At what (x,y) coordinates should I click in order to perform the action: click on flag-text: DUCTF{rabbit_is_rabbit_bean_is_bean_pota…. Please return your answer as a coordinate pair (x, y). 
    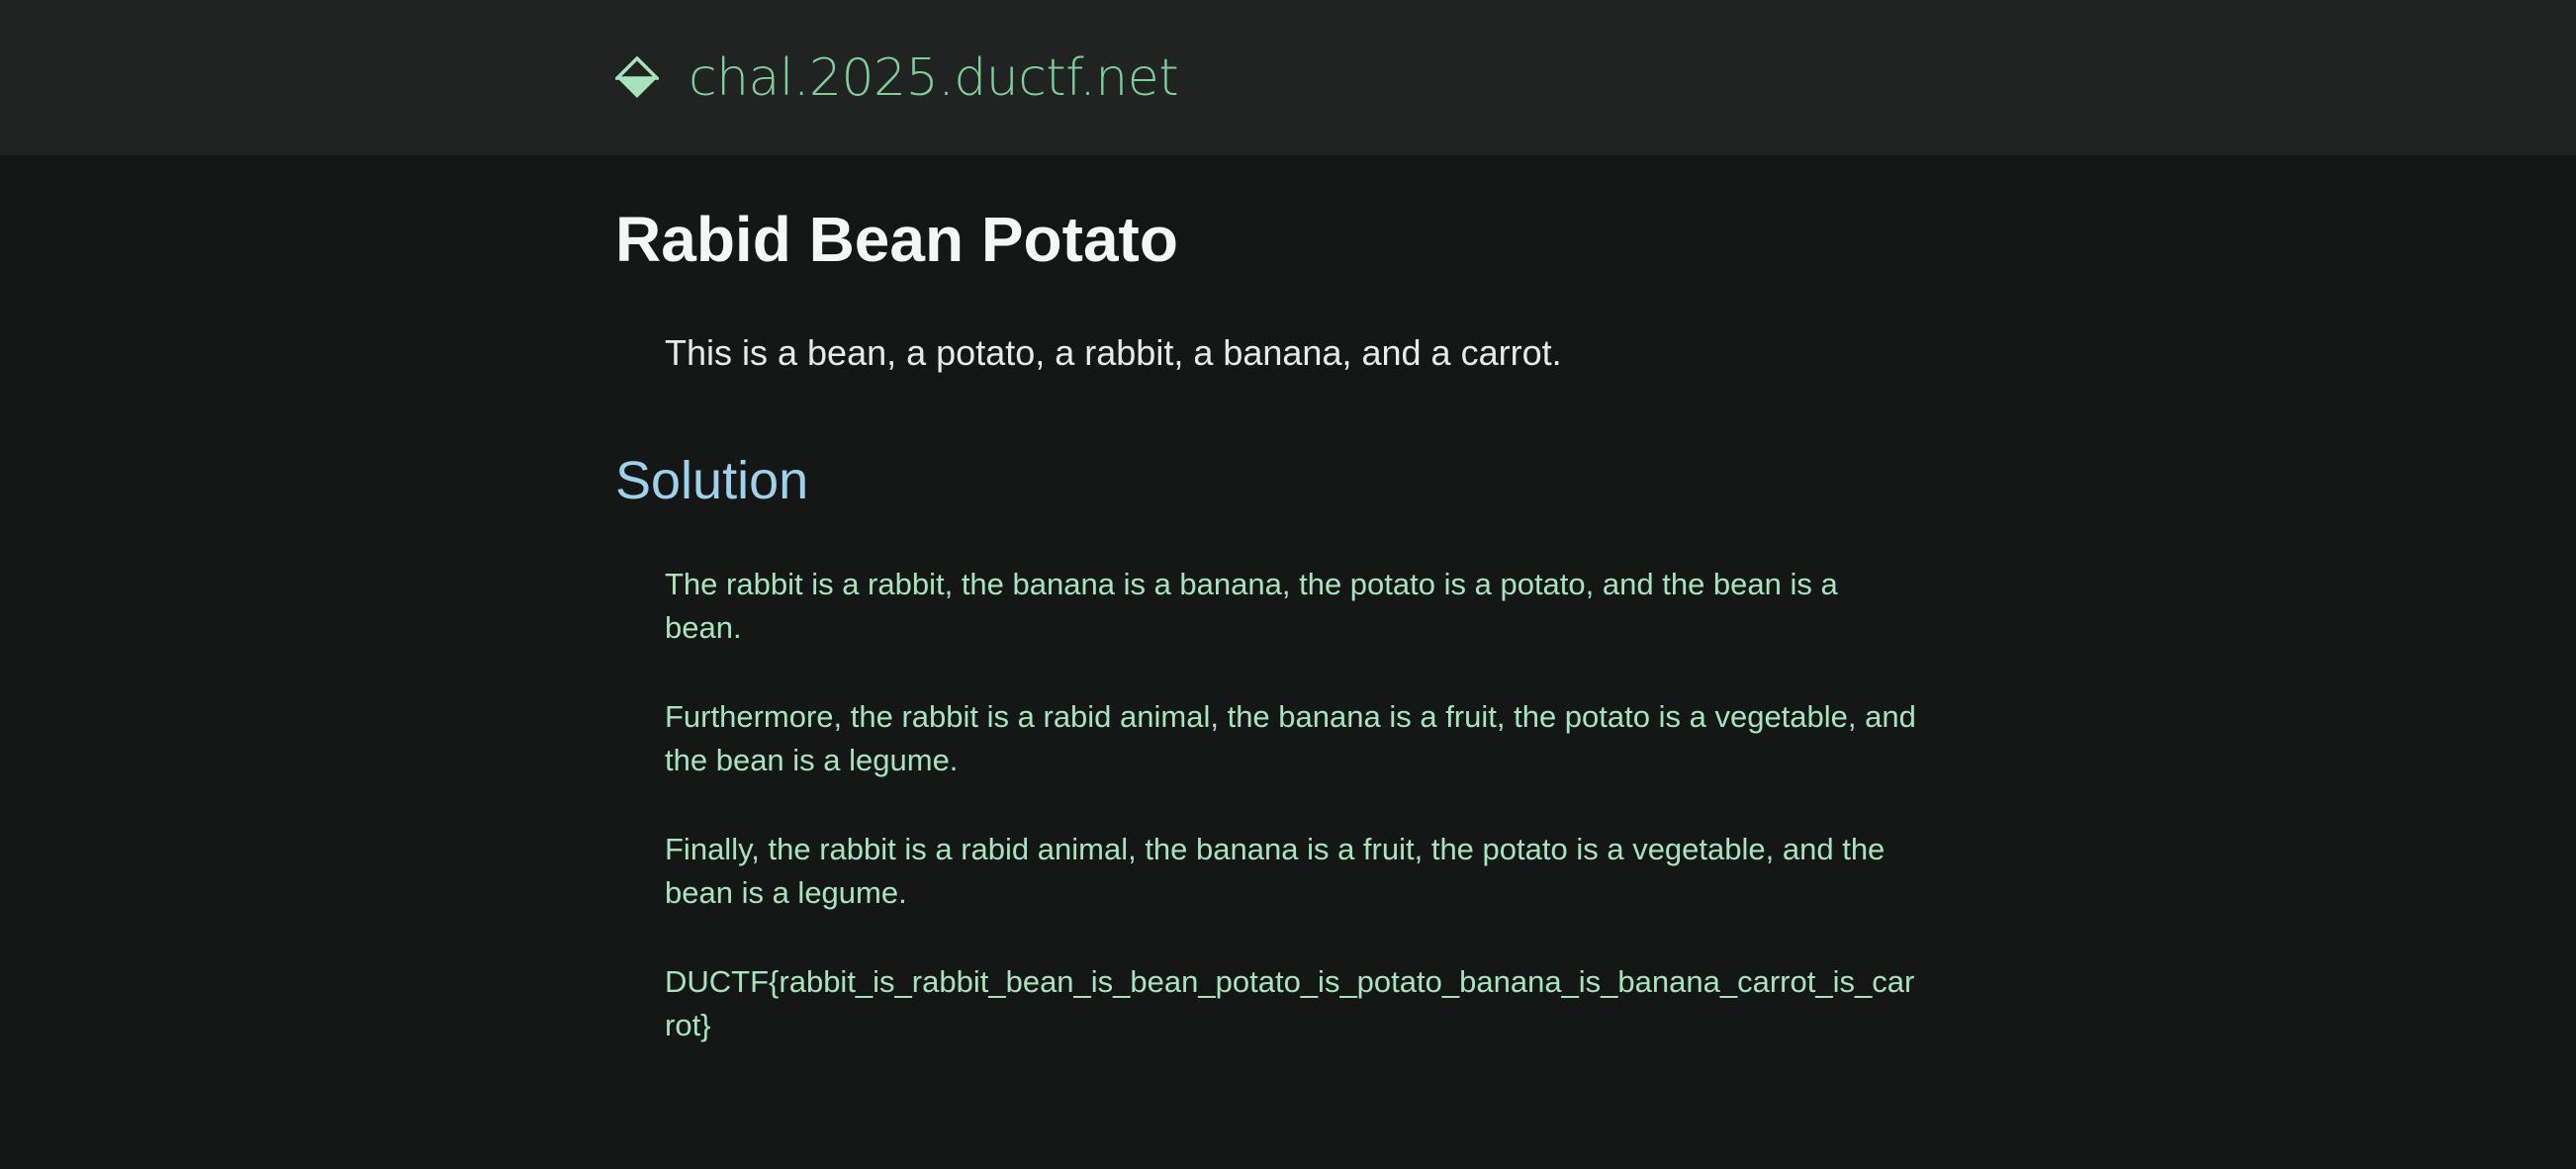
    Looking at the image, I should click on (1290, 1003).